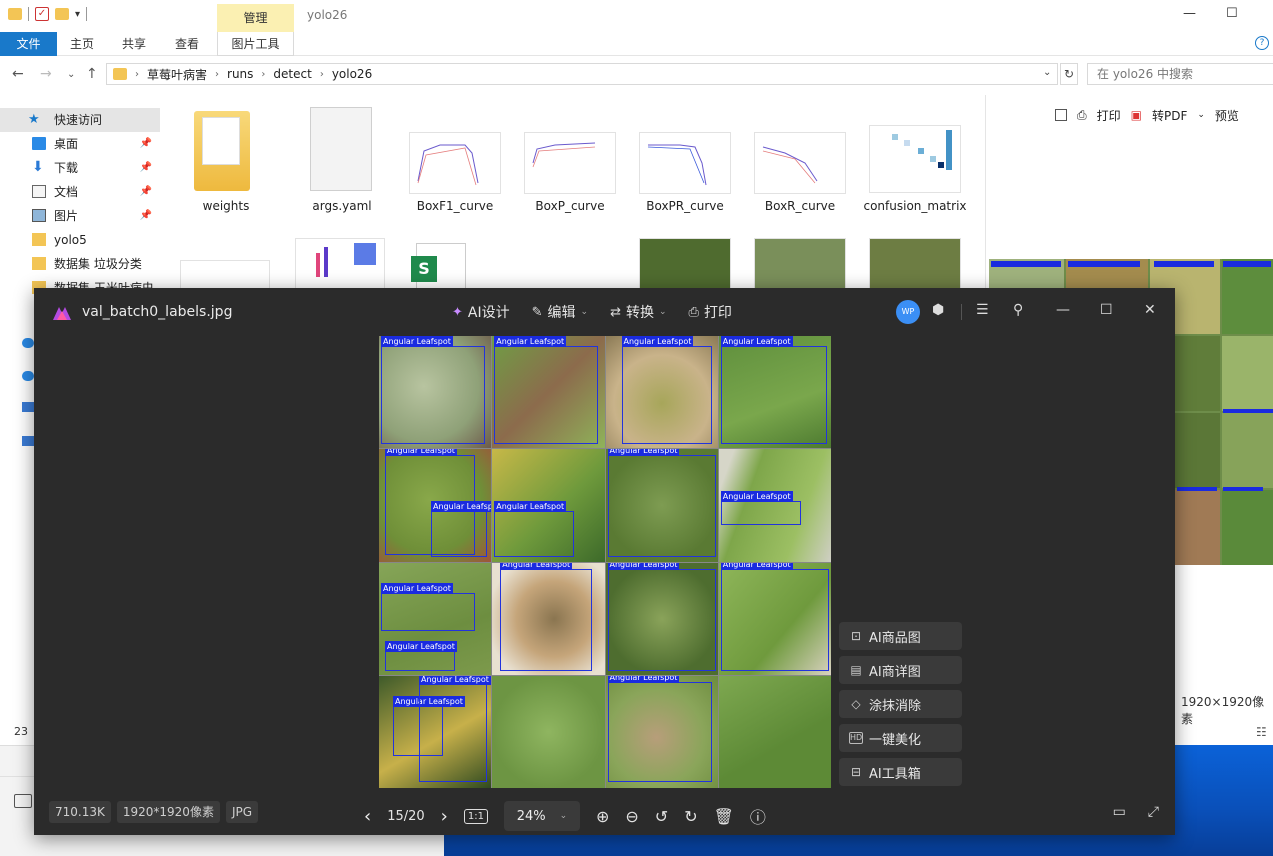  What do you see at coordinates (1129, 115) in the screenshot?
I see `preview-toolbar: ⎙ 打印 ▣ 转PDF ⌄ 预览` at bounding box center [1129, 115].